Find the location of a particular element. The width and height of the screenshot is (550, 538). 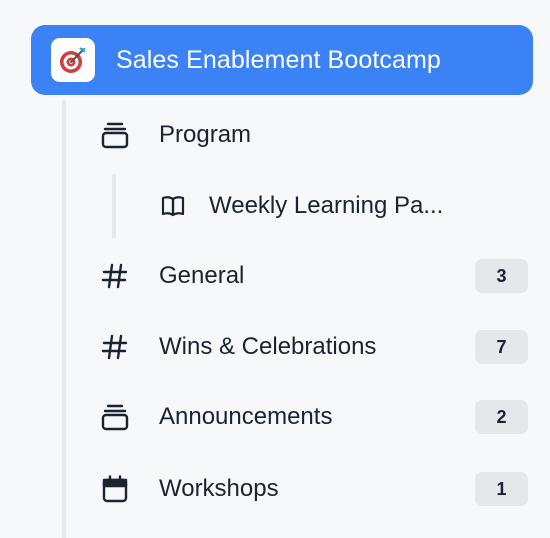

unread-count-badge: 1 is located at coordinates (501, 489).